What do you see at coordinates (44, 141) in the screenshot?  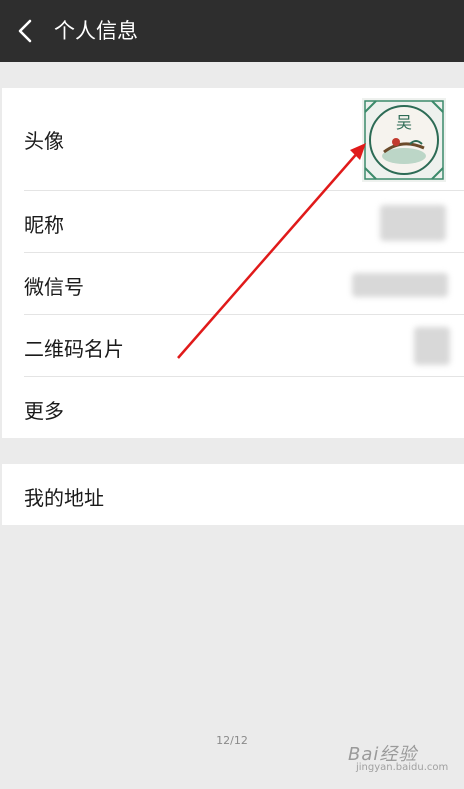 I see `row-label: 头像` at bounding box center [44, 141].